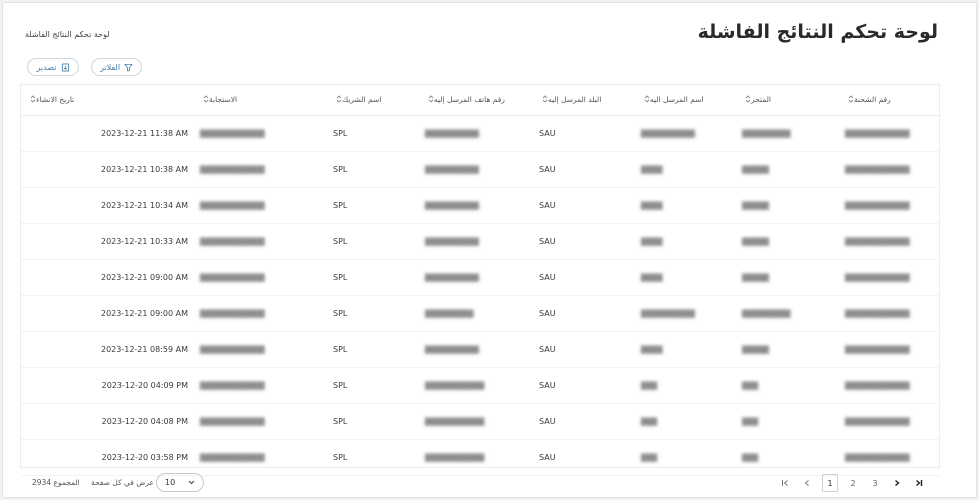 The width and height of the screenshot is (979, 500). I want to click on column-header-response: الاستجابة, so click(260, 100).